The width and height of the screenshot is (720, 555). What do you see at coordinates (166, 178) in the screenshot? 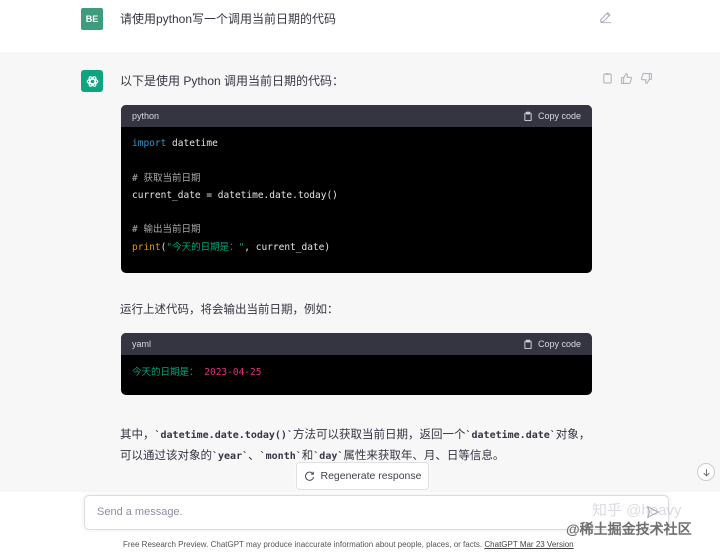
I see `code-comment: # 获取当前日期` at bounding box center [166, 178].